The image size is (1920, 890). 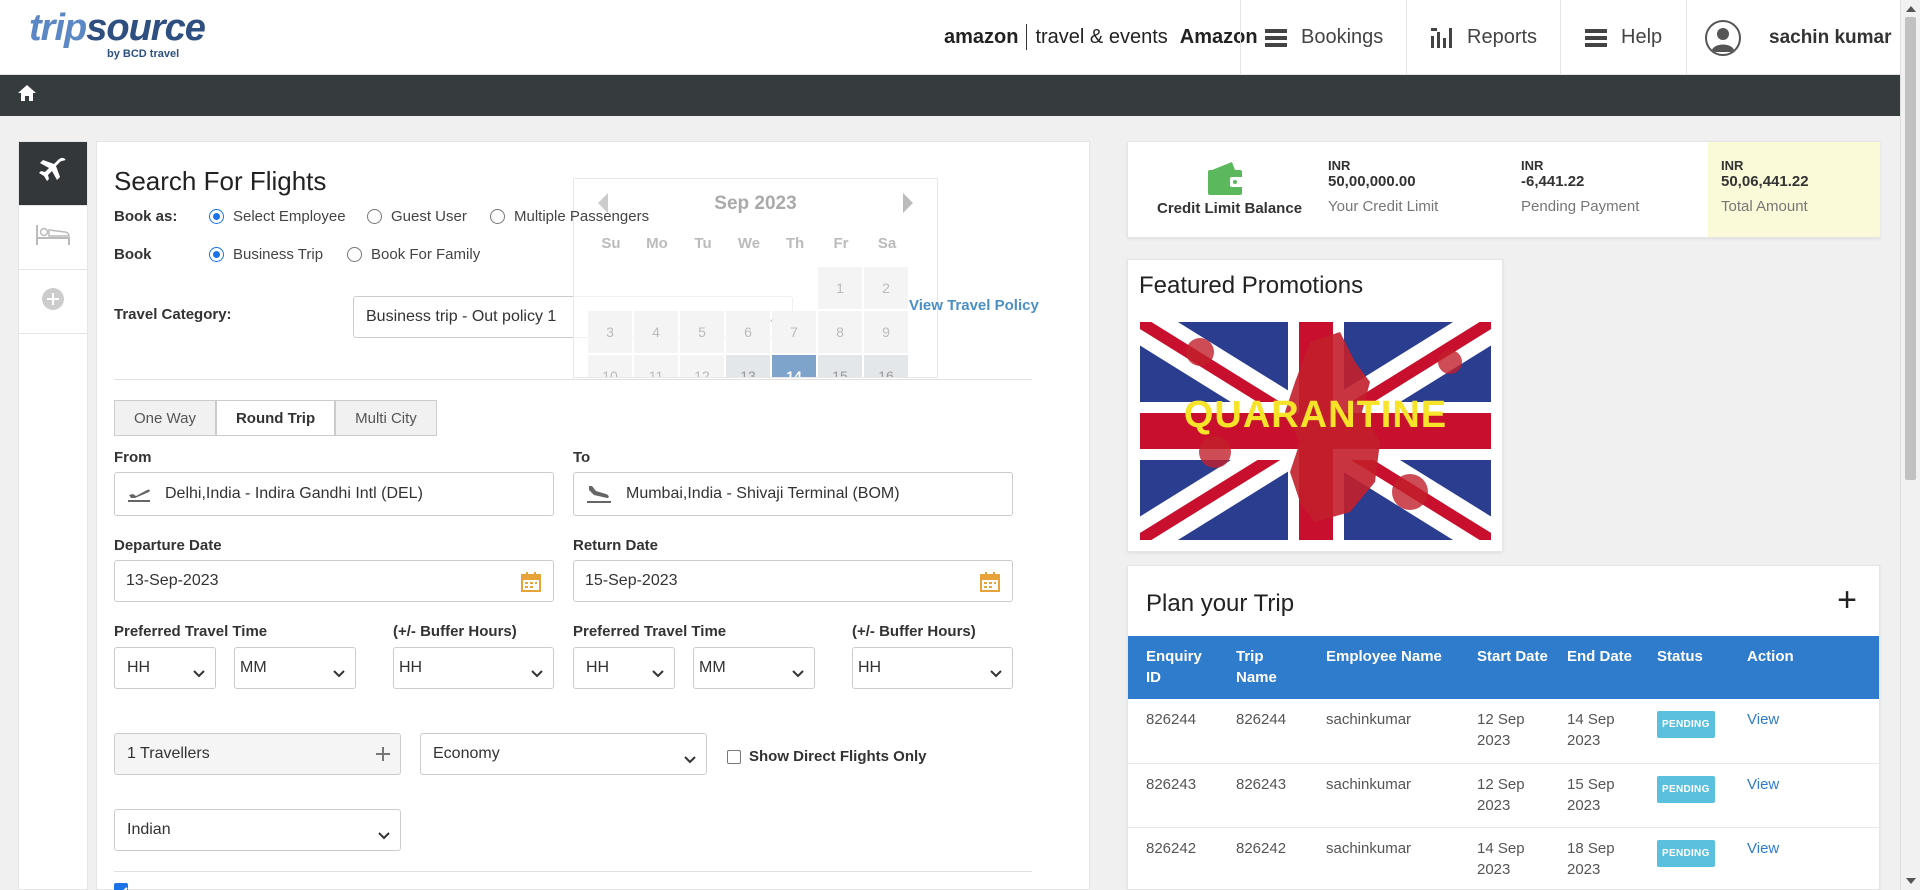 I want to click on travellers-value: 1 Travellers, so click(x=168, y=753).